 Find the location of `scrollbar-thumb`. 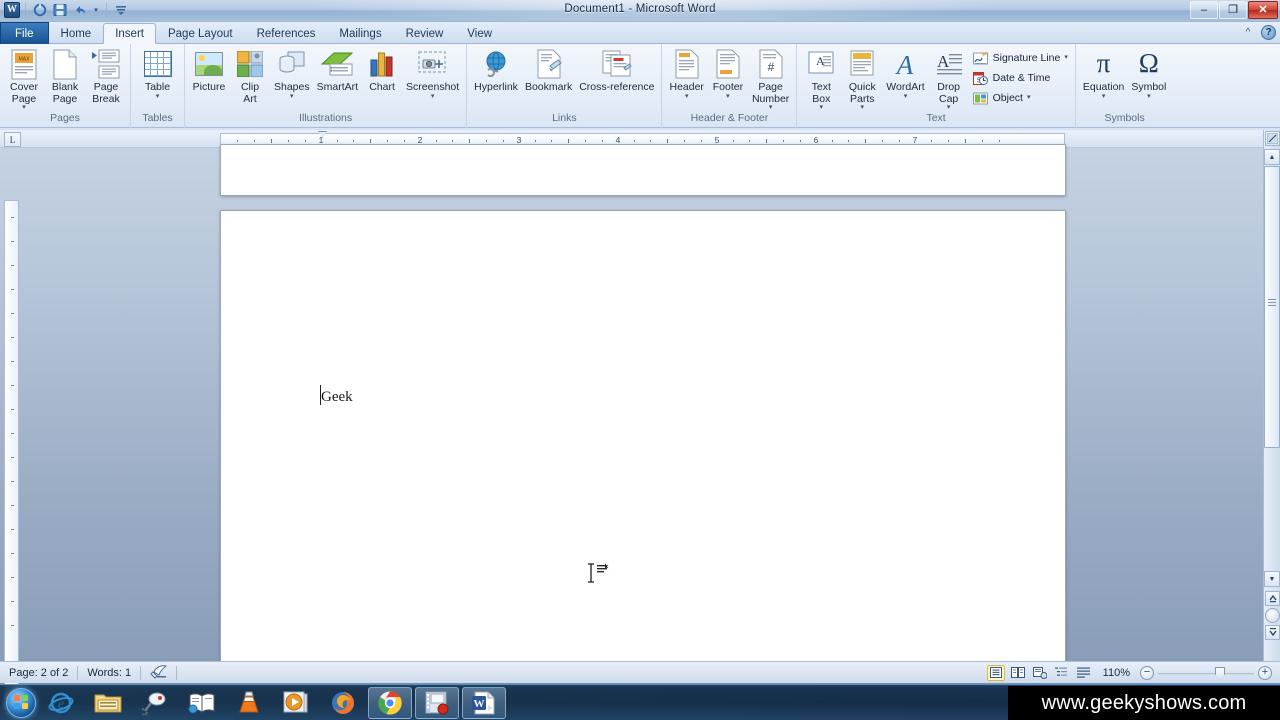

scrollbar-thumb is located at coordinates (1272, 307).